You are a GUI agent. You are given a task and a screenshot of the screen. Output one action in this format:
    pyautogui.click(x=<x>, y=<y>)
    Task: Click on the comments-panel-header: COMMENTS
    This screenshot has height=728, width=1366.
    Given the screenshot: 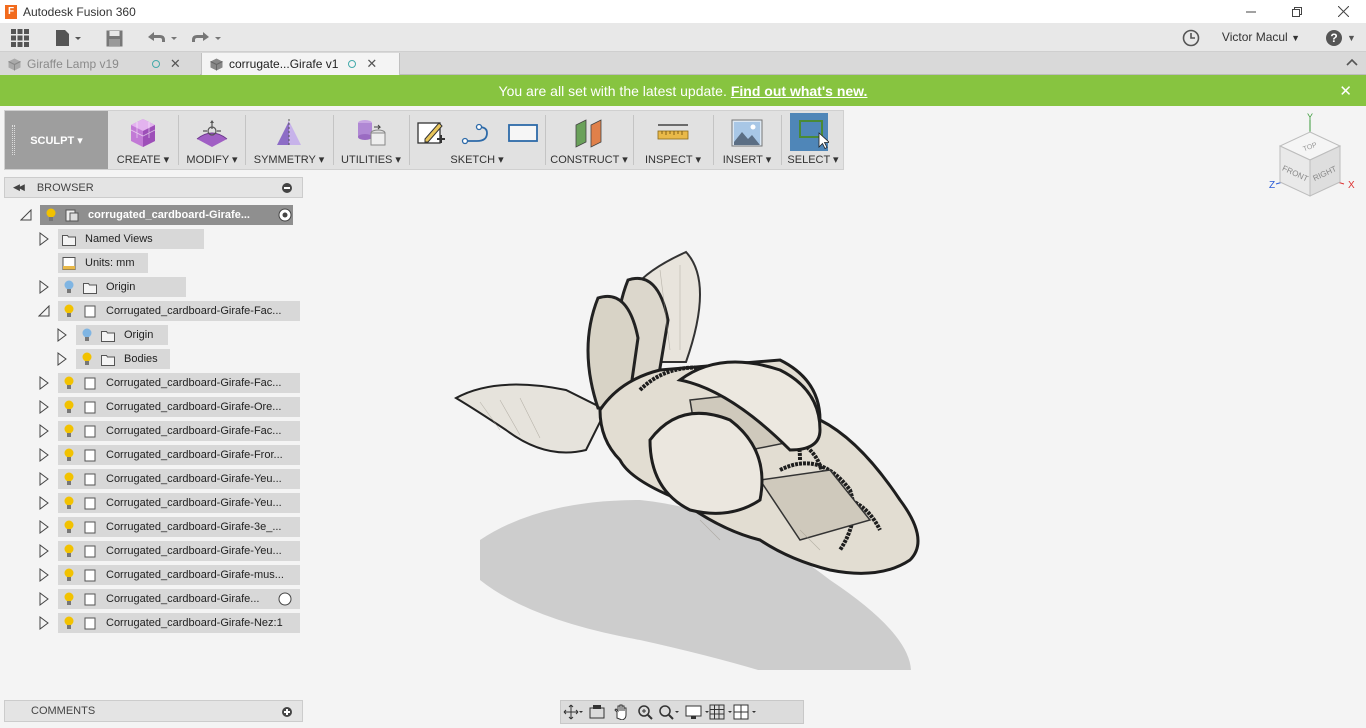 What is the action you would take?
    pyautogui.click(x=153, y=711)
    